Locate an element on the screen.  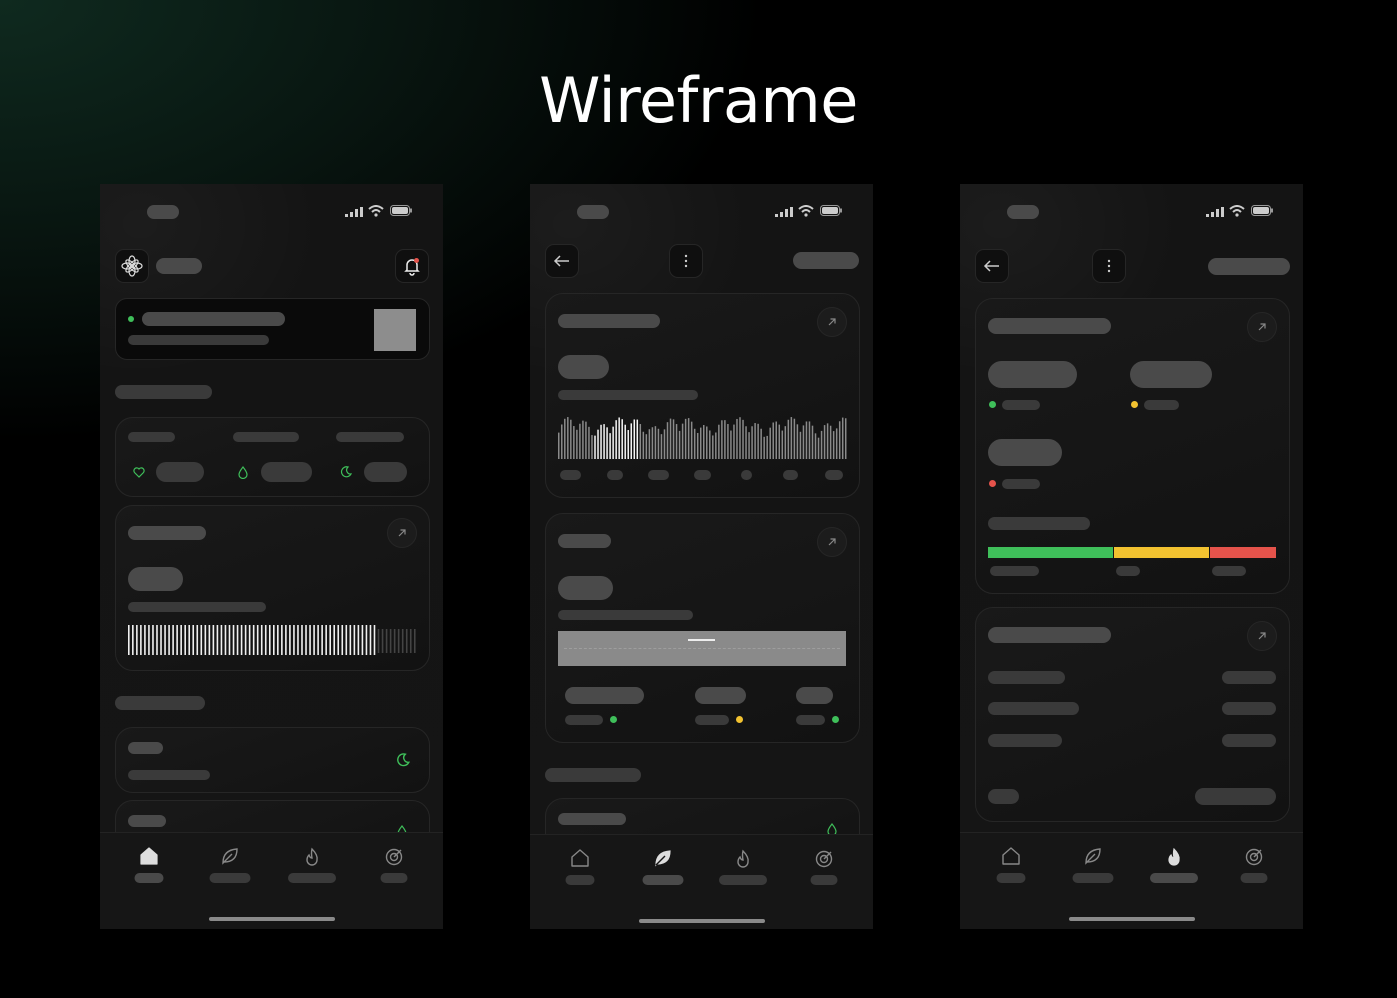
card-title-placeholder is located at coordinates (1049, 326).